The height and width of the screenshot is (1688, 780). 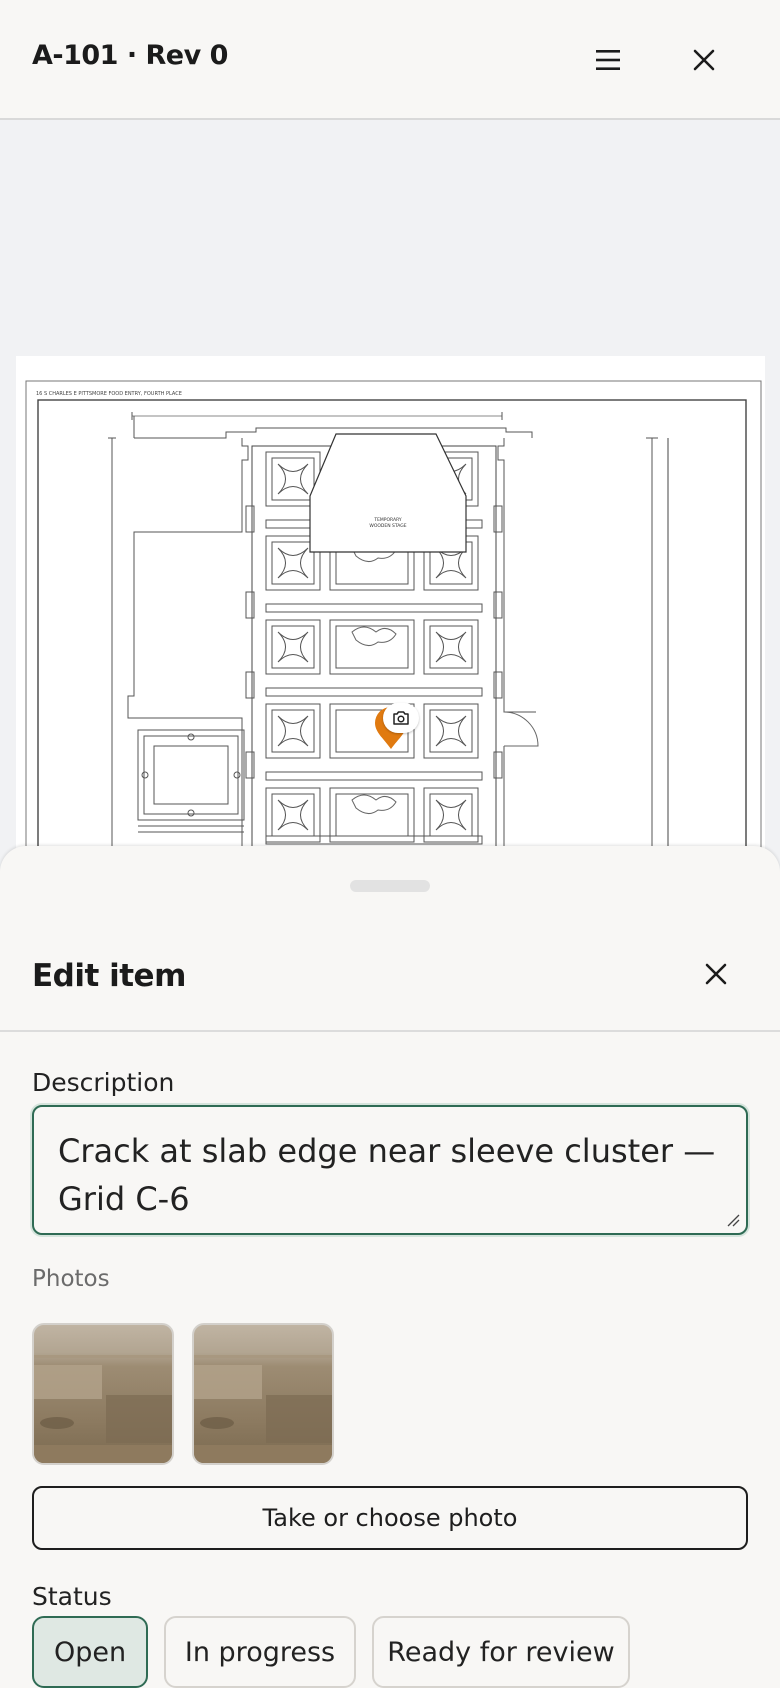 I want to click on close-sheet-button, so click(x=716, y=974).